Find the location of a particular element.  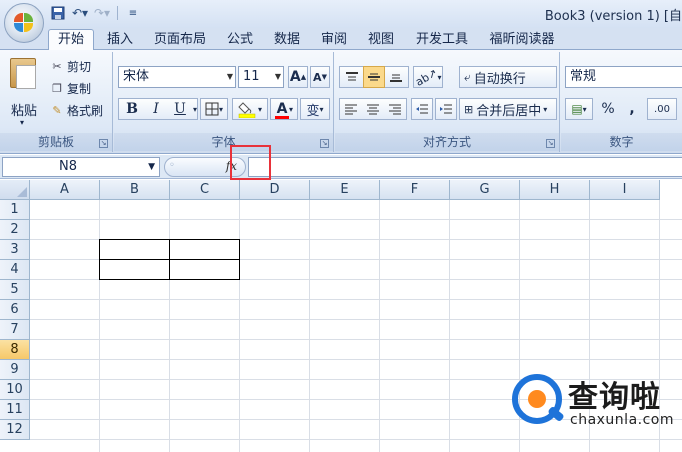

alignment-launcher-icon: ↘ is located at coordinates (550, 143).